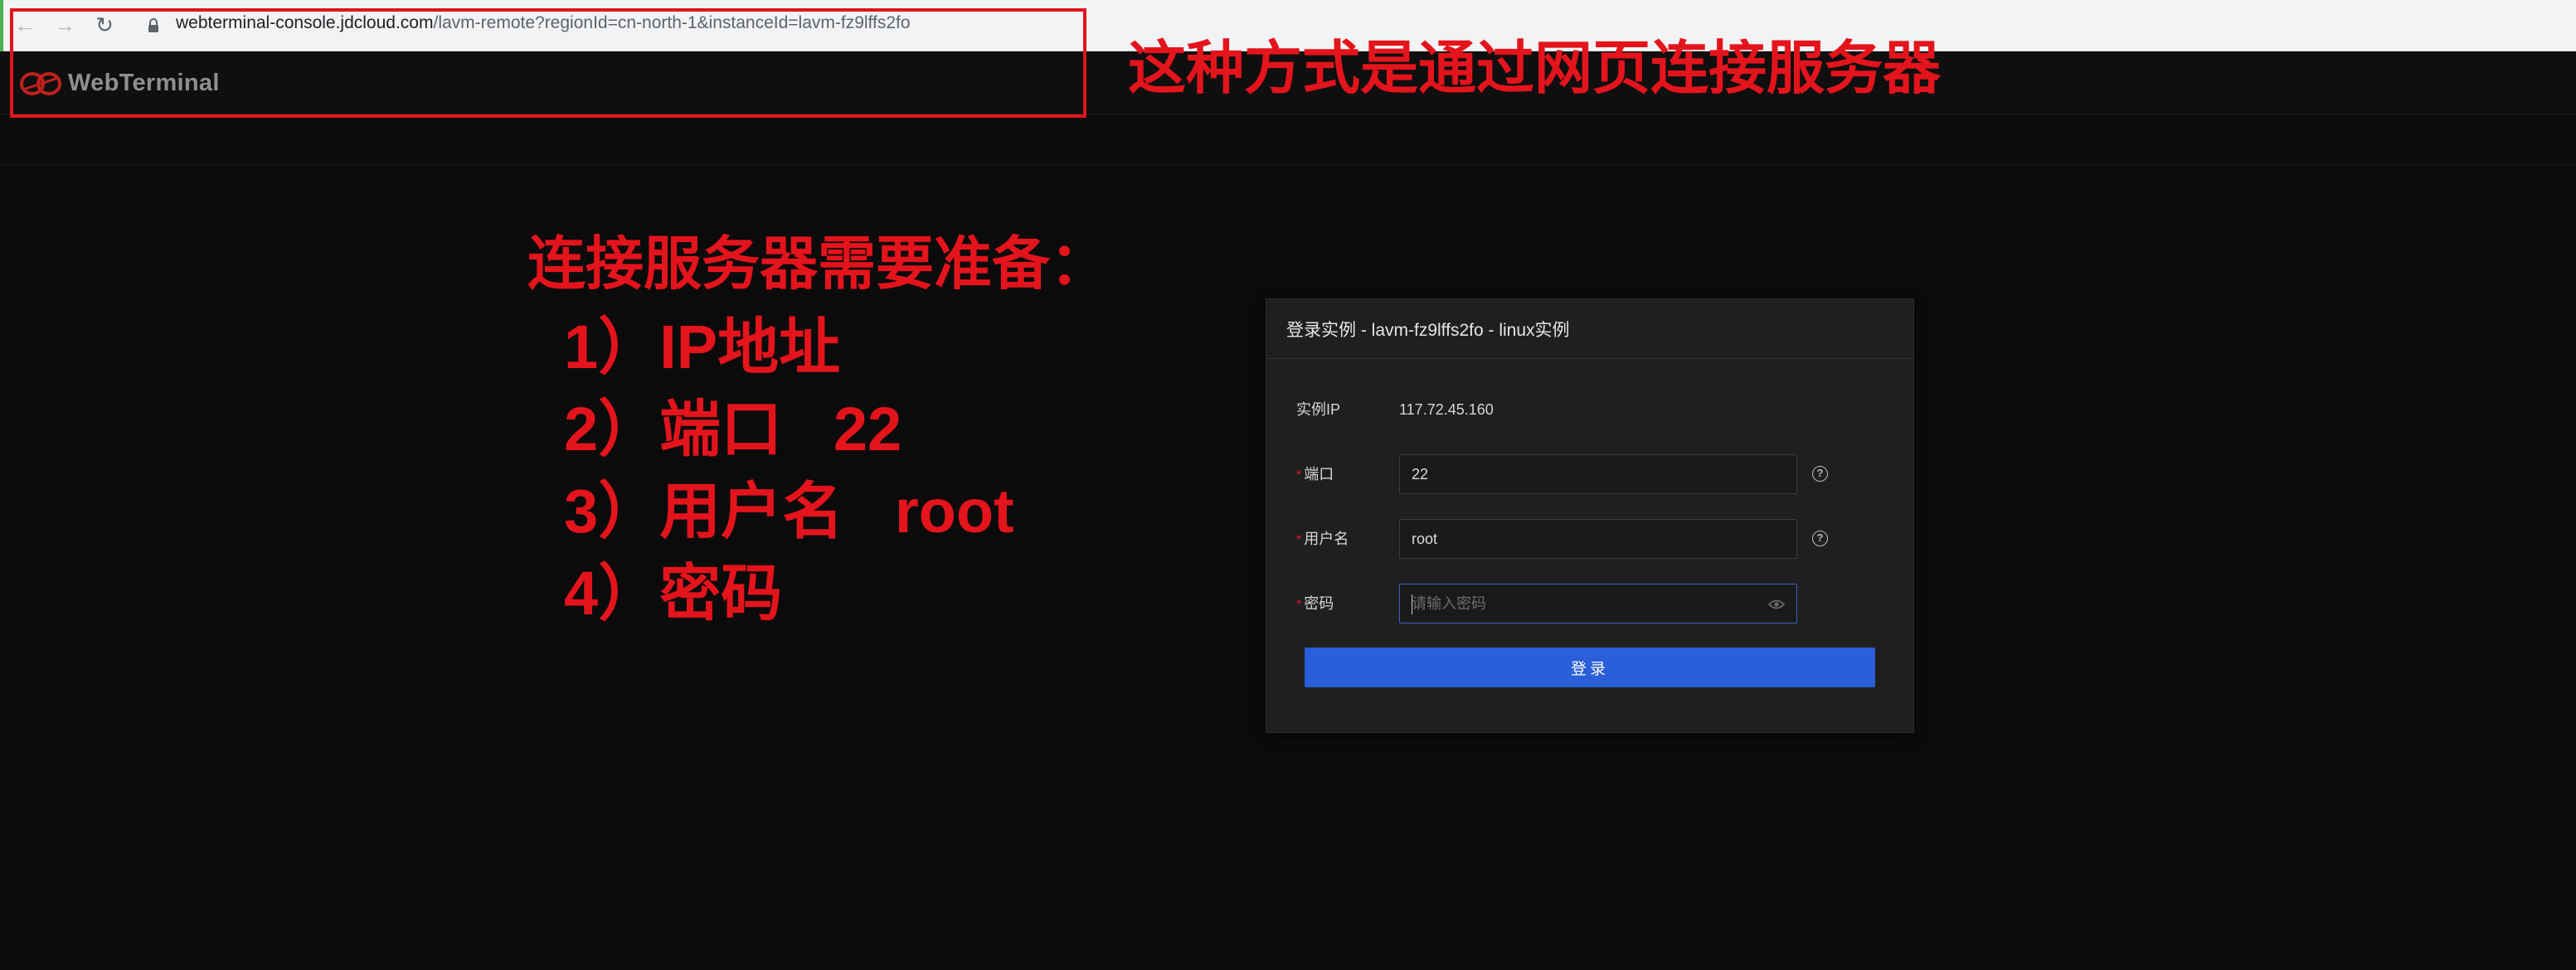 The width and height of the screenshot is (2576, 970). I want to click on annotation-item-username: 3）用户名 root, so click(789, 511).